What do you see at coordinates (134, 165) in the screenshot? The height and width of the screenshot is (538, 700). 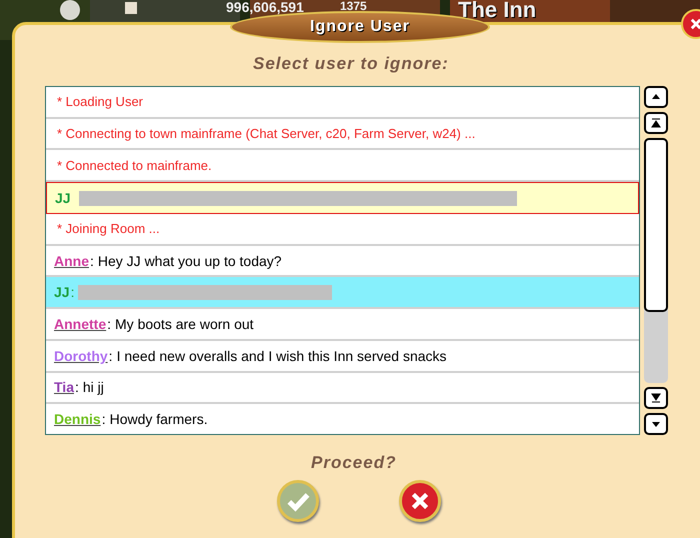 I see `system-message: * Connected to mainframe.` at bounding box center [134, 165].